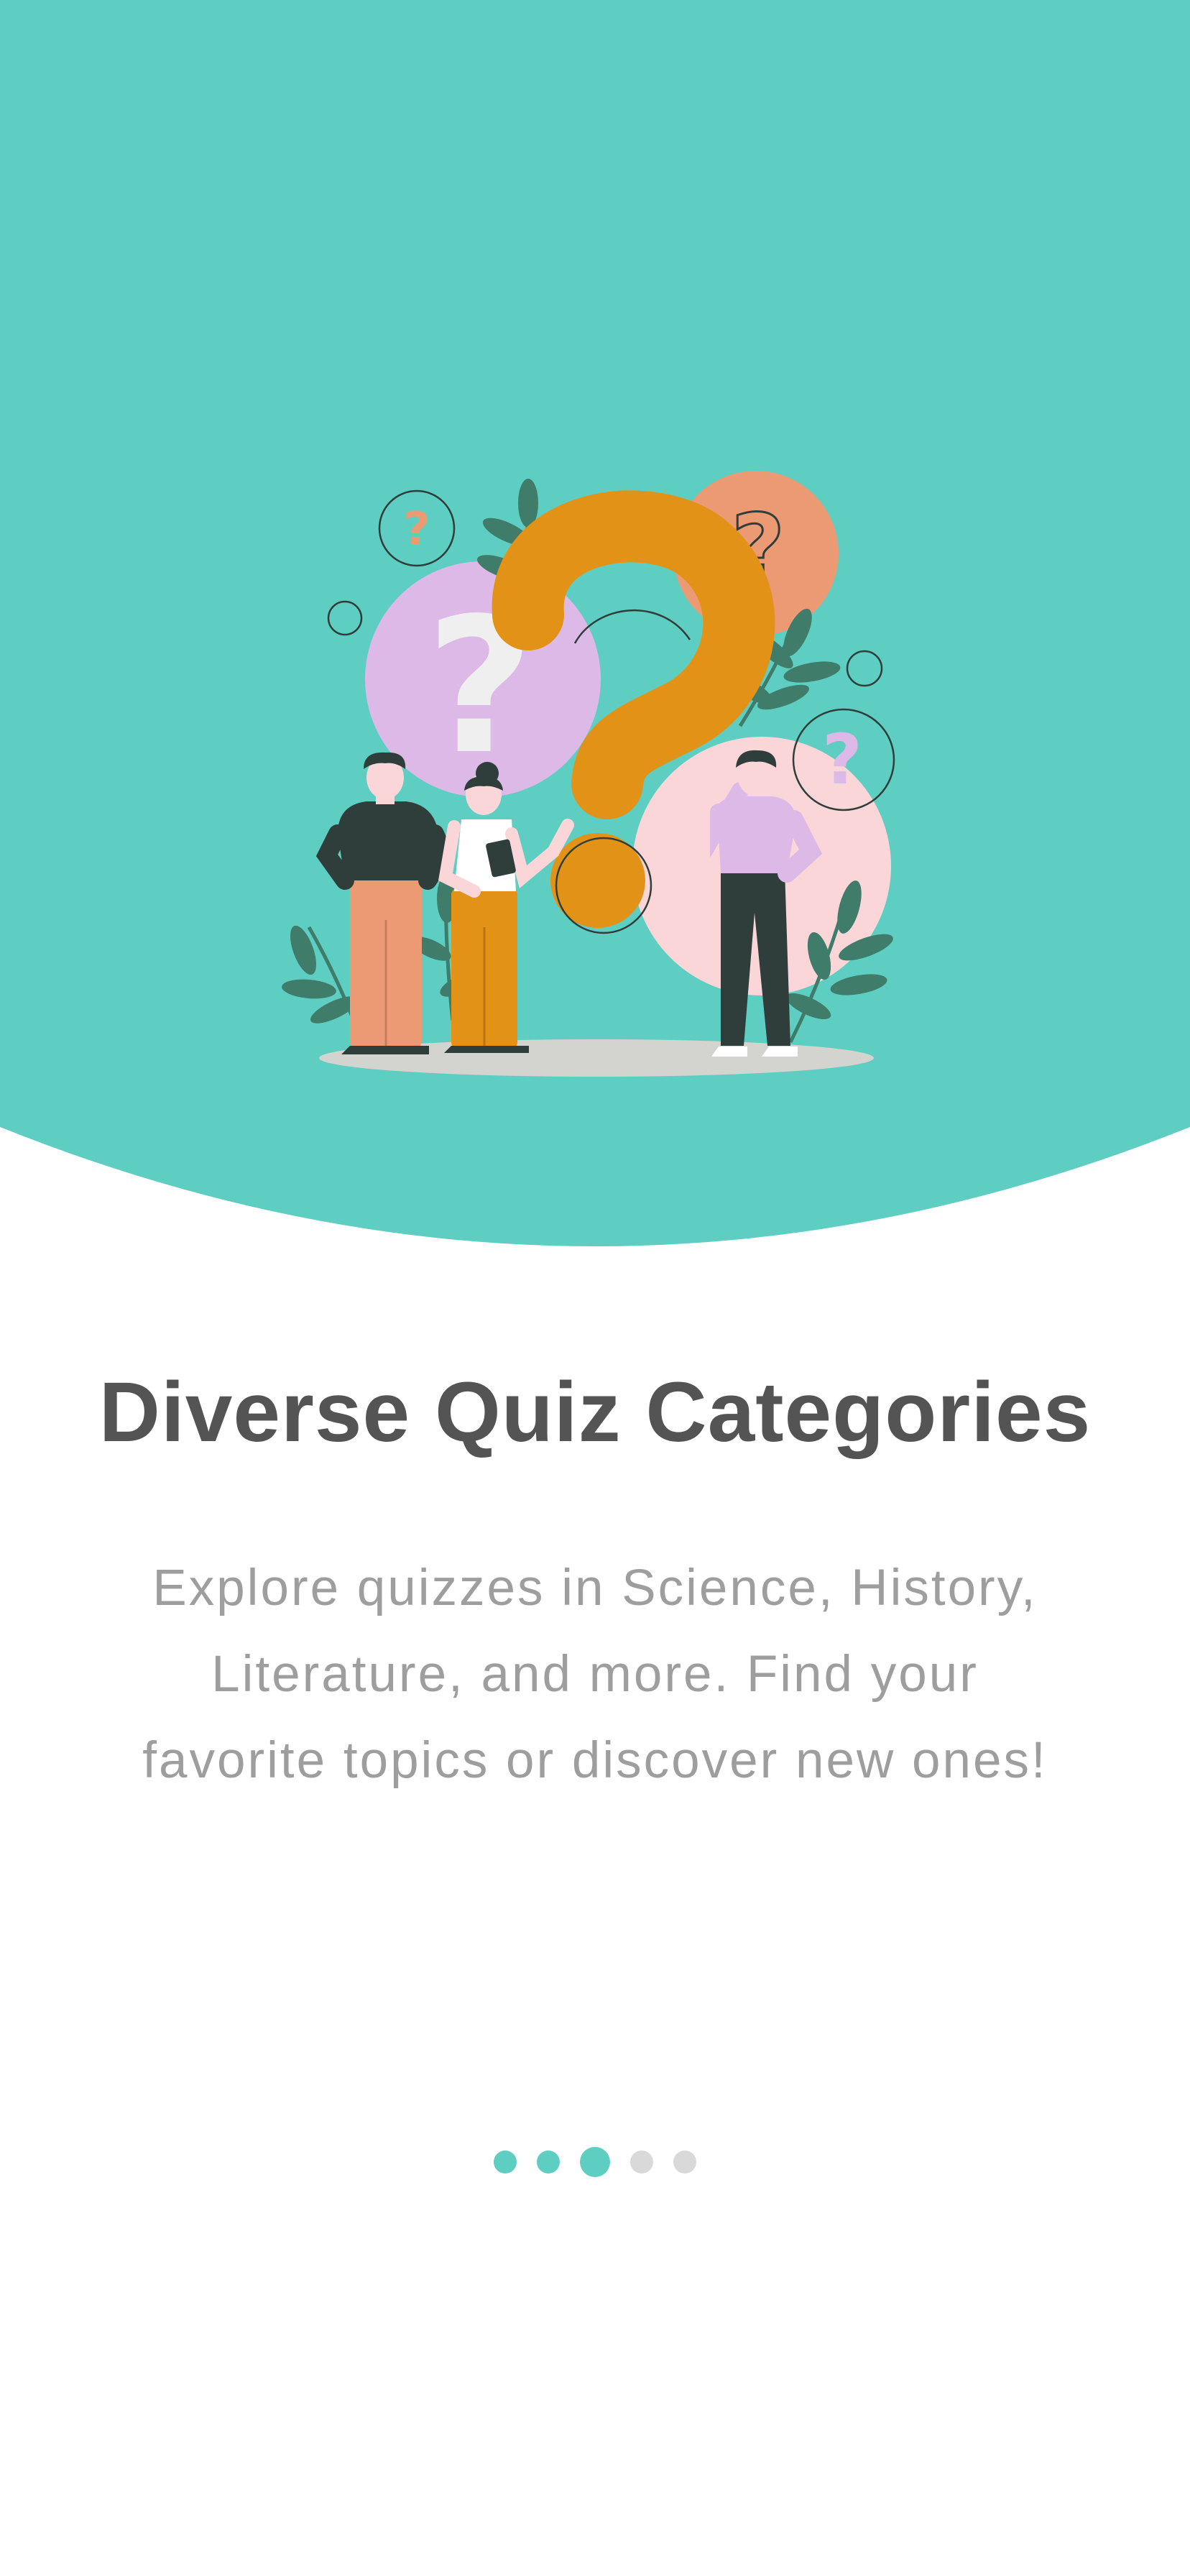 This screenshot has height=2576, width=1190. I want to click on person-middle, so click(506, 907).